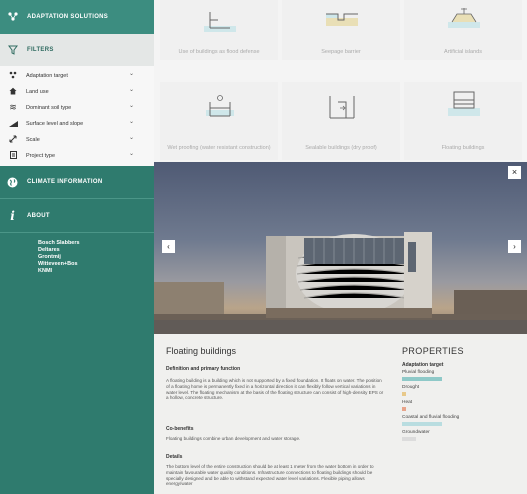  What do you see at coordinates (45, 271) in the screenshot?
I see `credit-item: KNMI` at bounding box center [45, 271].